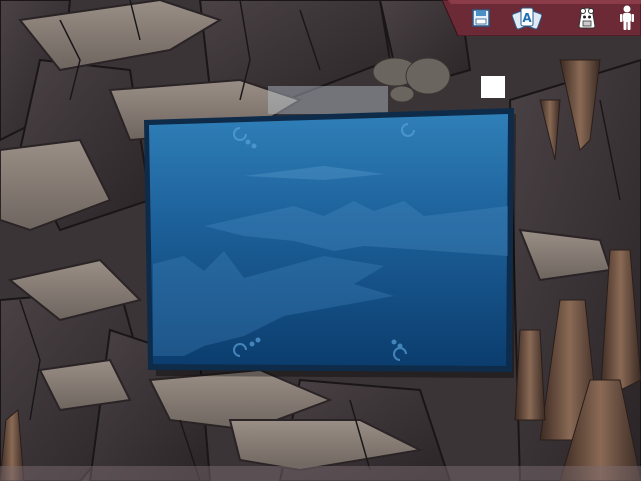  I want to click on top-toolbar: A, so click(541, 18).